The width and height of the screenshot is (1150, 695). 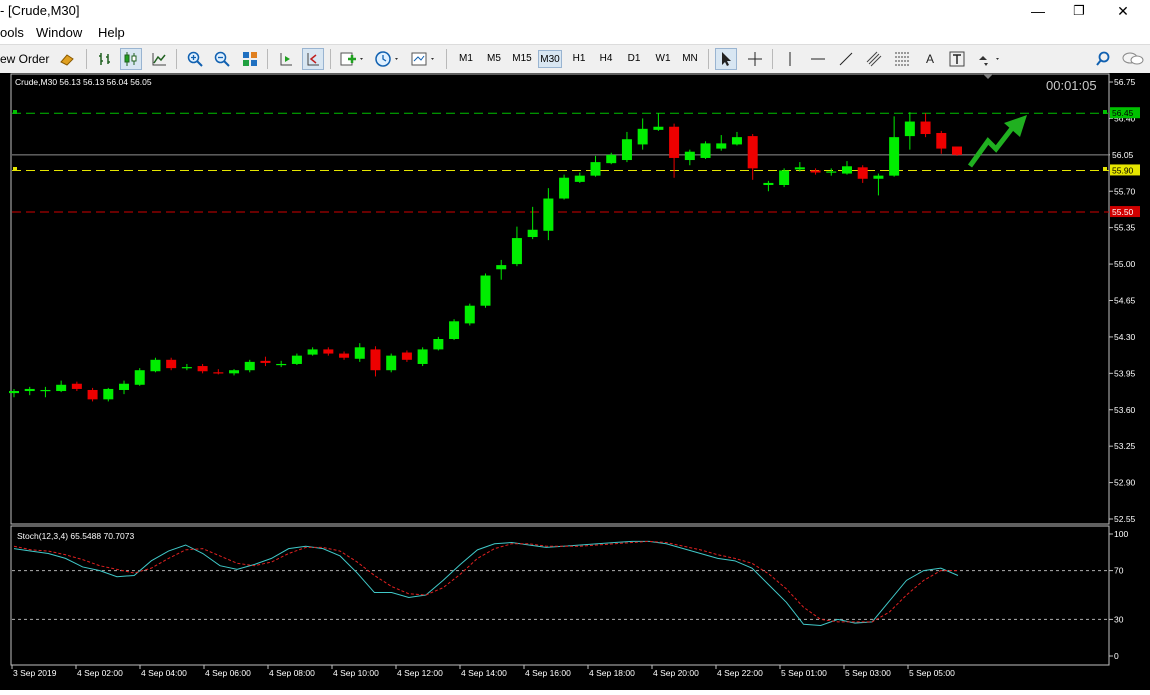 I want to click on timeframe-m30: M30, so click(x=550, y=59).